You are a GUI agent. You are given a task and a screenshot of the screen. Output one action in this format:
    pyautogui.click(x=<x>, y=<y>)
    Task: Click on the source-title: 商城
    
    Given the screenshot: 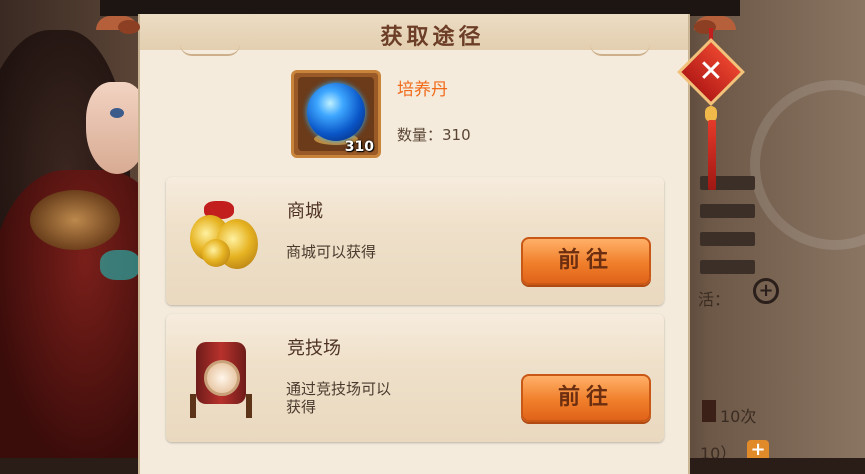 What is the action you would take?
    pyautogui.click(x=305, y=211)
    